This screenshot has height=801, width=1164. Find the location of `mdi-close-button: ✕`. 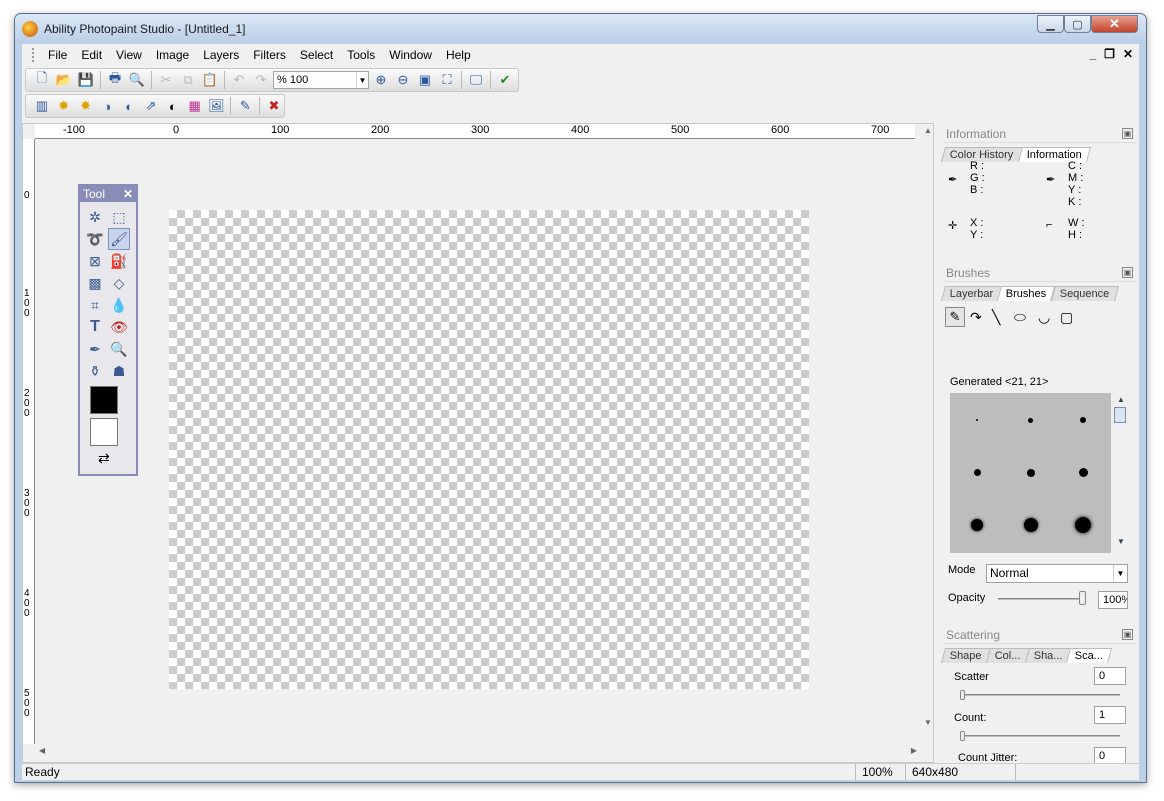

mdi-close-button: ✕ is located at coordinates (1128, 54).